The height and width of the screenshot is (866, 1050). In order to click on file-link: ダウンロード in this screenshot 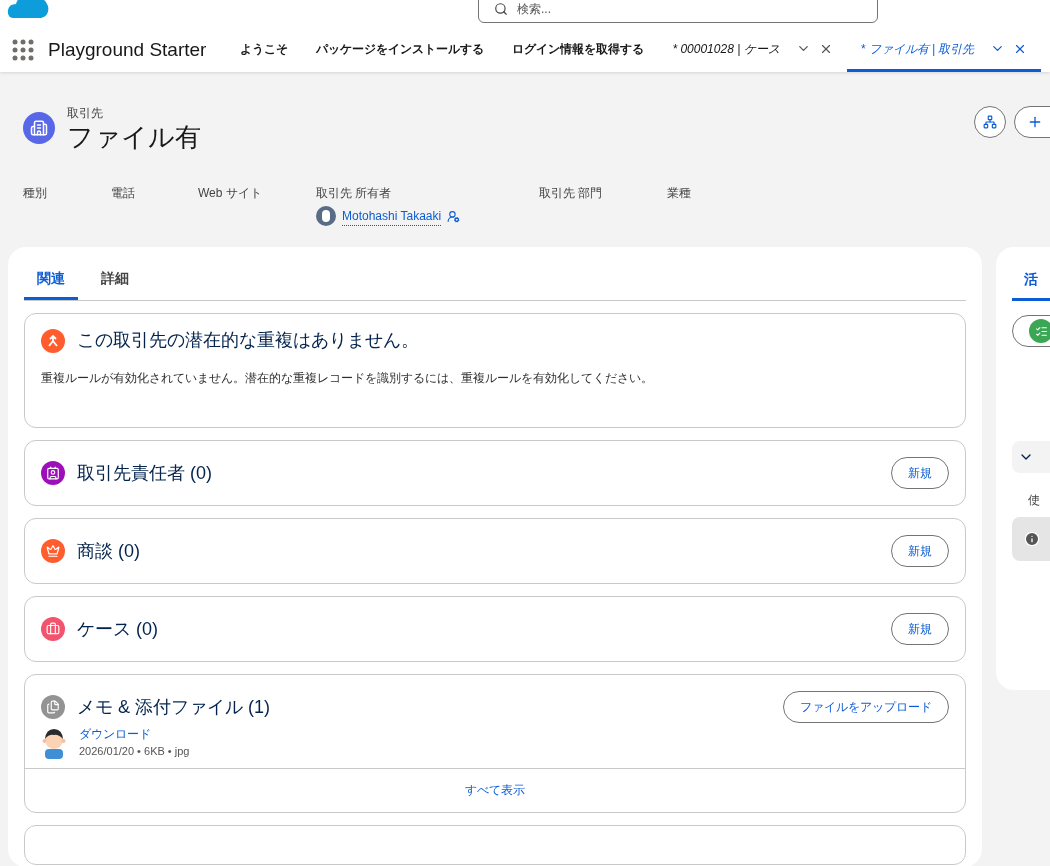, I will do `click(134, 734)`.